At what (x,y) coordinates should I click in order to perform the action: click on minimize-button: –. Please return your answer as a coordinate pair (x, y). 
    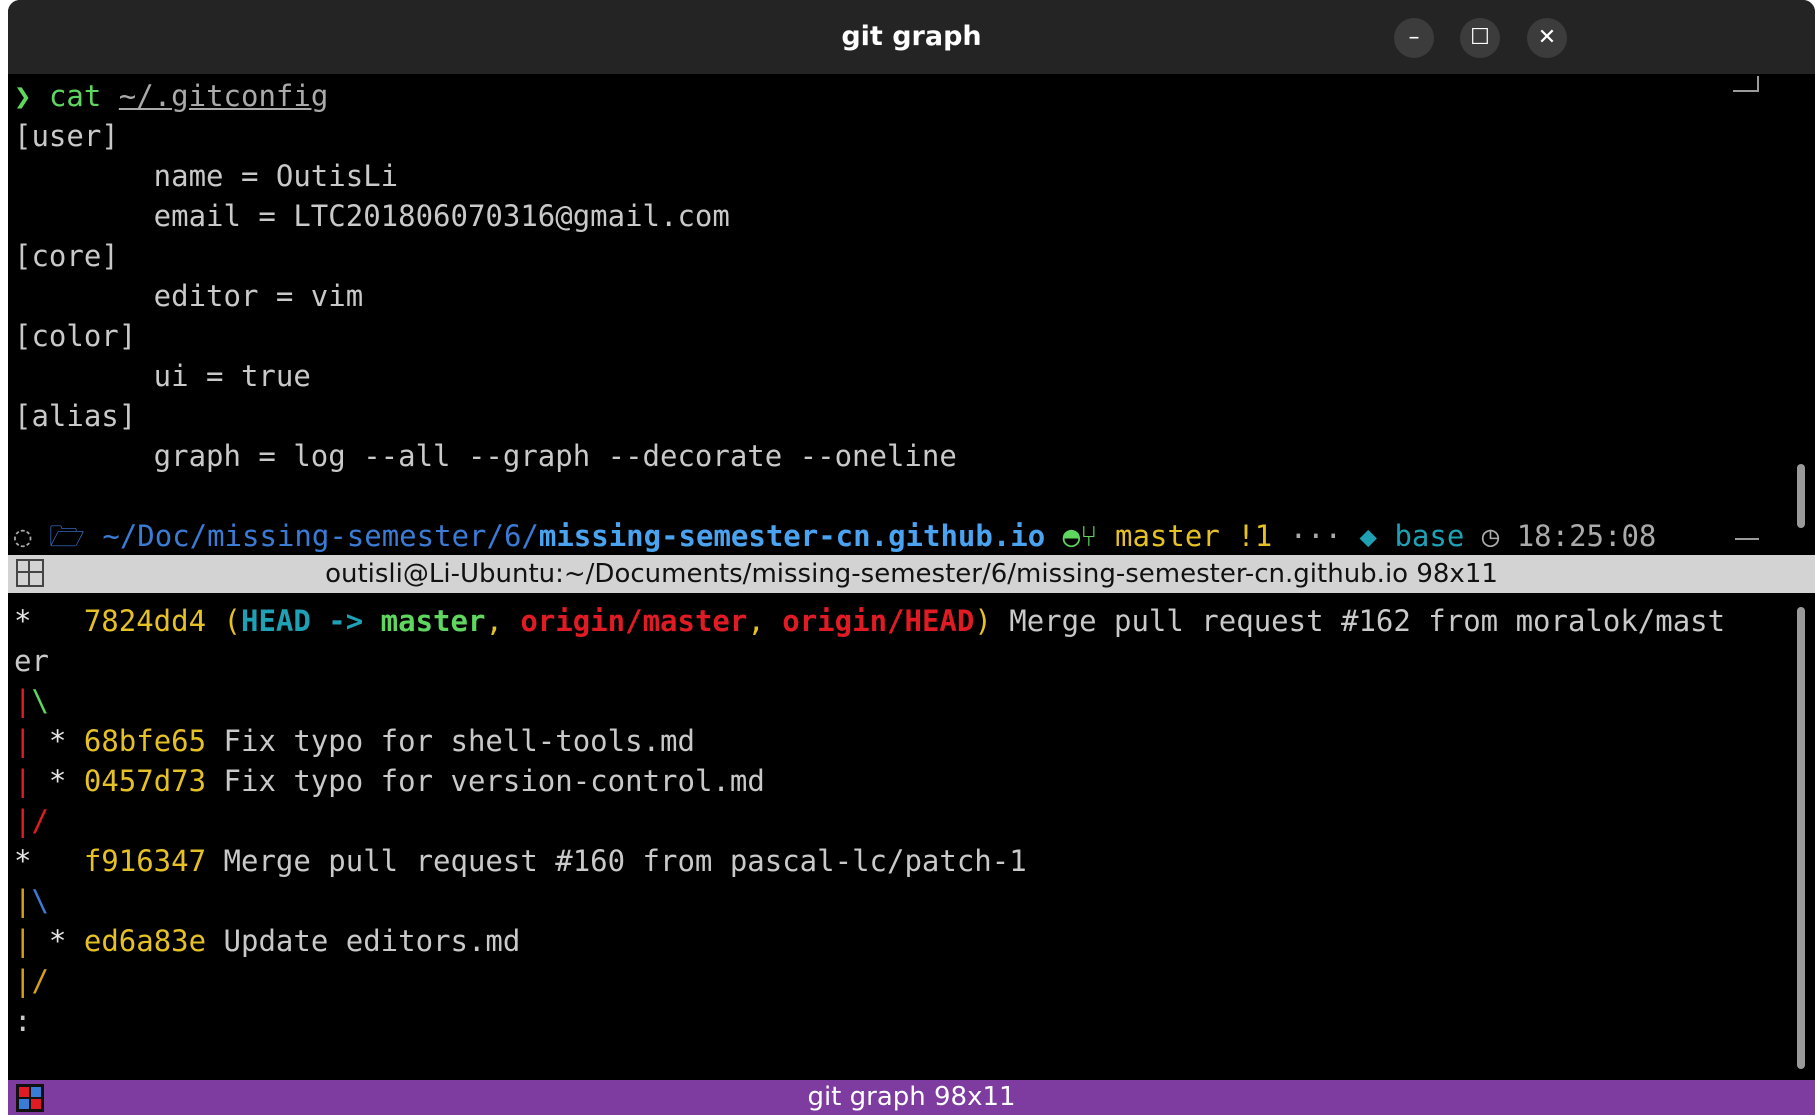
    Looking at the image, I should click on (1414, 38).